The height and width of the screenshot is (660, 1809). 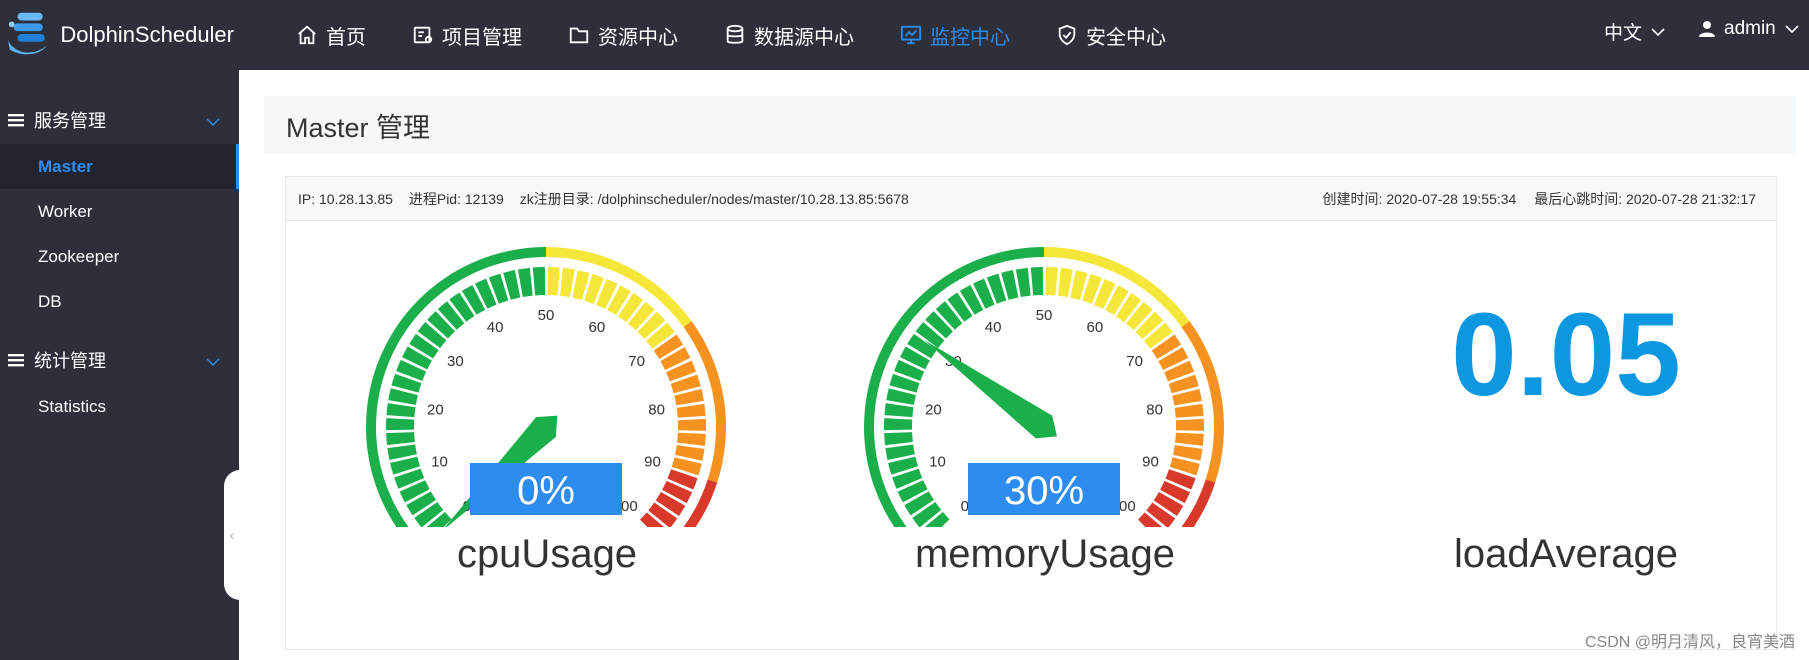 What do you see at coordinates (423, 35) in the screenshot?
I see `project-icon` at bounding box center [423, 35].